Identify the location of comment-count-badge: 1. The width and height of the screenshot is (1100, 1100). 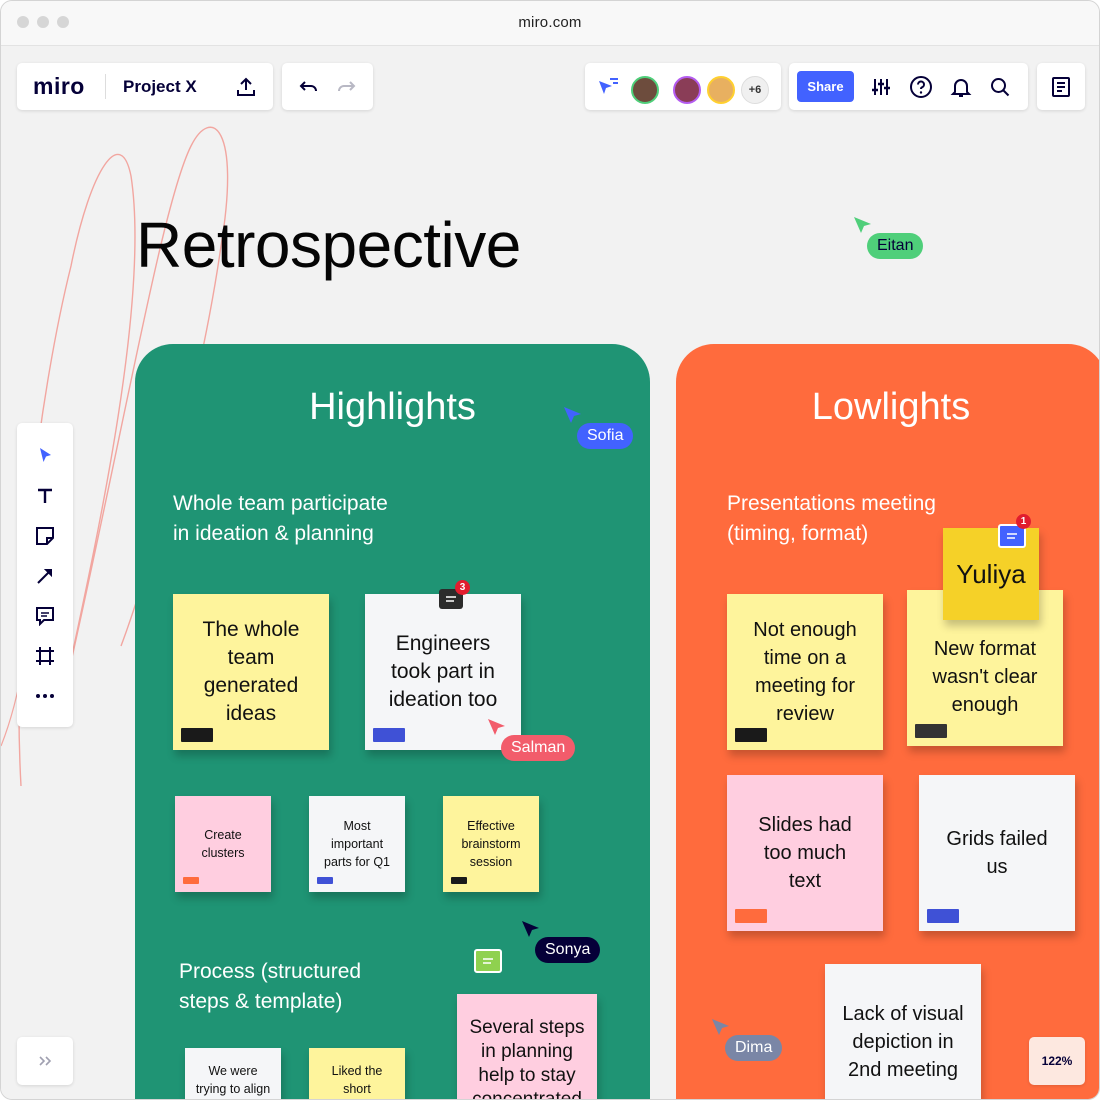
(1023, 521).